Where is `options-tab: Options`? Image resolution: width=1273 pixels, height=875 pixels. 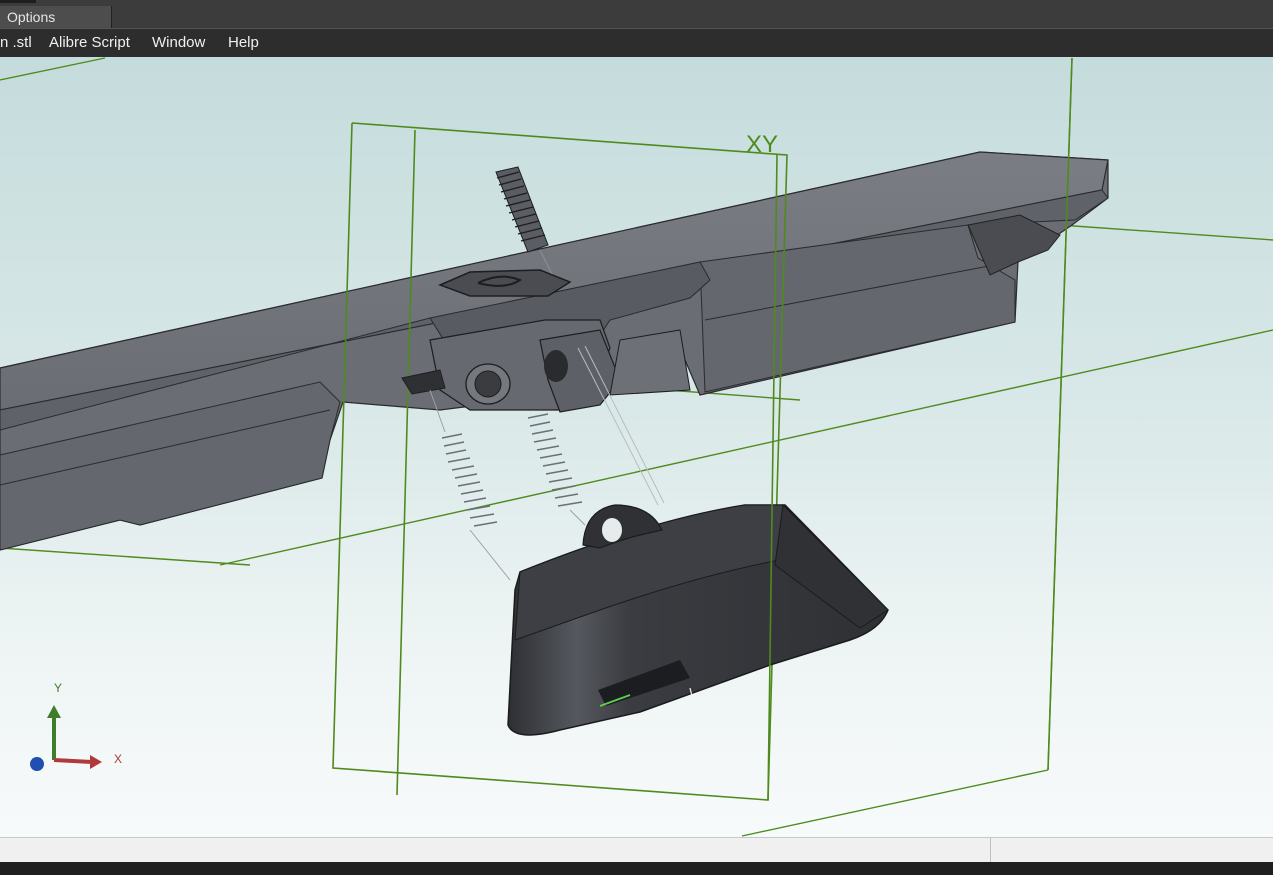
options-tab: Options is located at coordinates (56, 14).